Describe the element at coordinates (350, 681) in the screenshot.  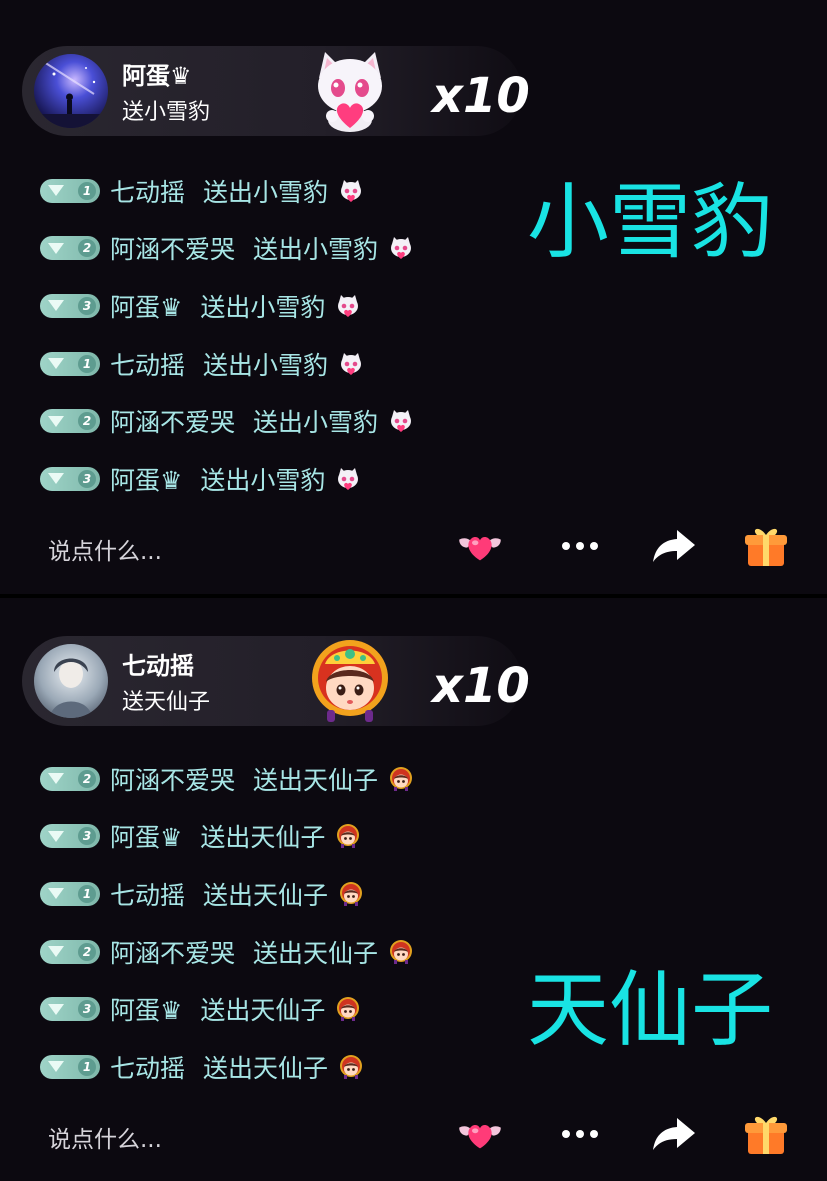
I see `fairy-gift-icon` at that location.